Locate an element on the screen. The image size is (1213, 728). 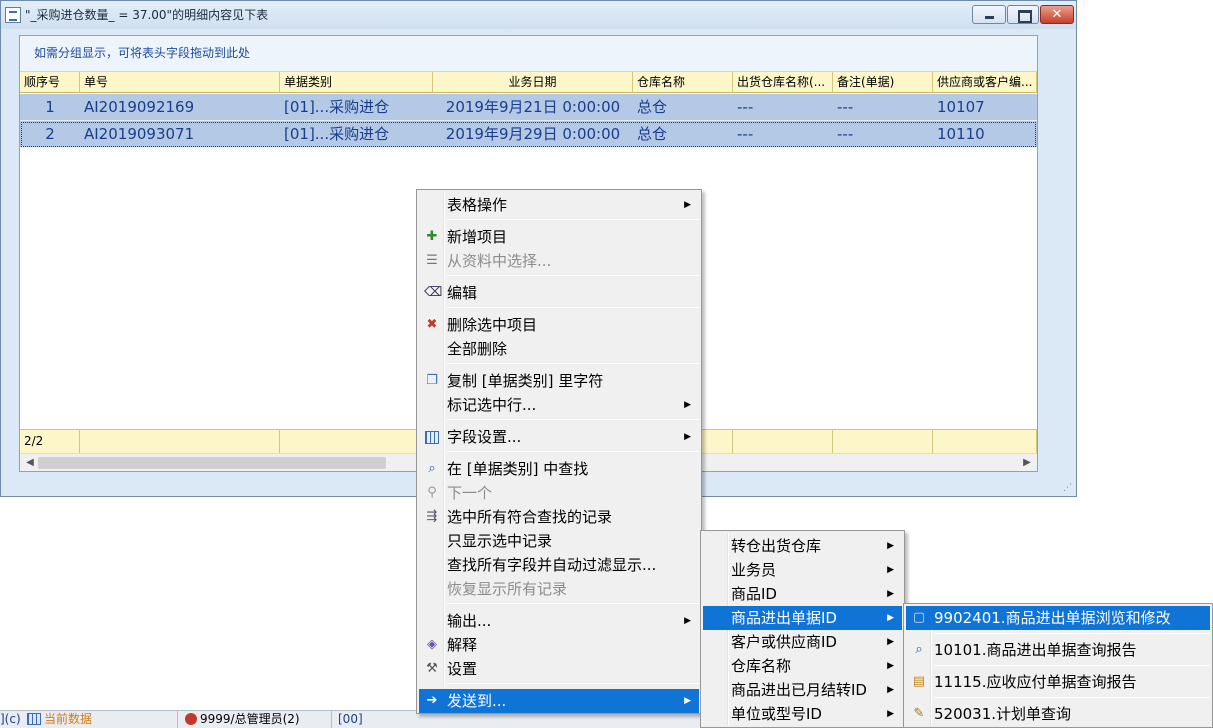
status-code: [00] is located at coordinates (350, 719).